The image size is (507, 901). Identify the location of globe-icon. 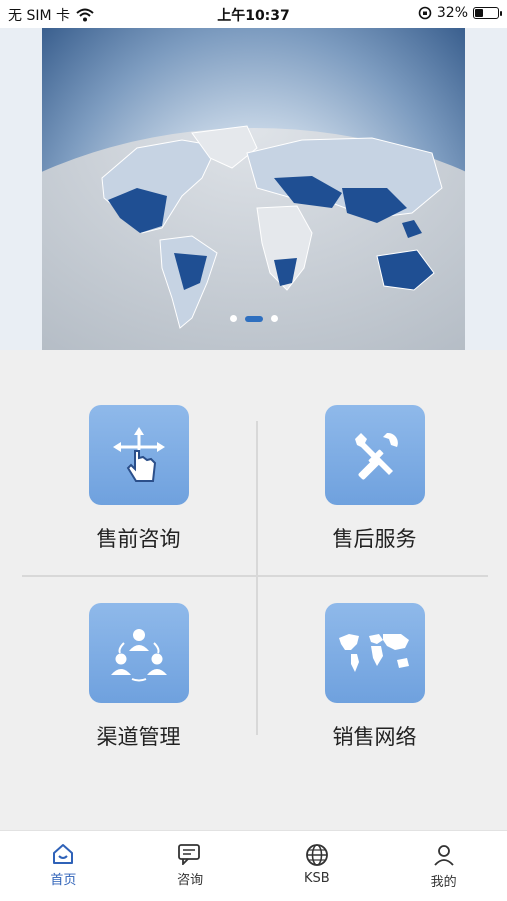
(316, 855).